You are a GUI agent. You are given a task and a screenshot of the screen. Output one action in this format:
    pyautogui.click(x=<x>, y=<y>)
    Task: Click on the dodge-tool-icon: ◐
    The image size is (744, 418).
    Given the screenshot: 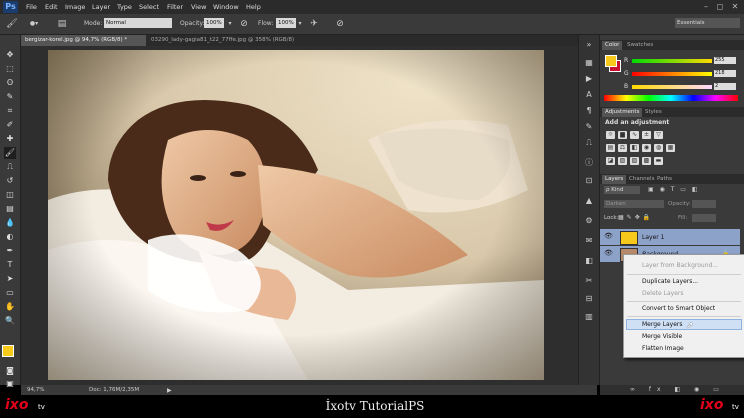 What is the action you would take?
    pyautogui.click(x=10, y=237)
    